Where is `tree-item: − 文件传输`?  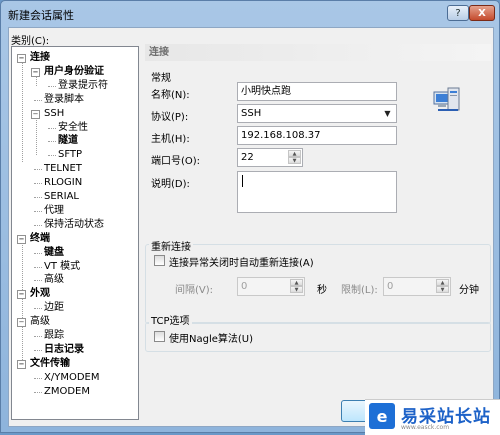
tree-item: − 文件传输 is located at coordinates (43, 363).